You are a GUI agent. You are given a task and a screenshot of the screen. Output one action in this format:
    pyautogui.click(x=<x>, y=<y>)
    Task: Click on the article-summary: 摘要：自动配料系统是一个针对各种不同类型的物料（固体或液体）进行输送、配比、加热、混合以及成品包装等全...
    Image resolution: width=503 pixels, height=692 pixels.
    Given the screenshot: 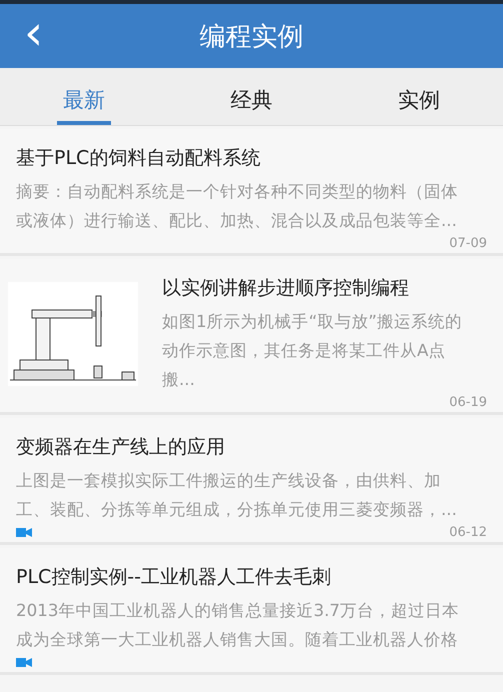 What is the action you would take?
    pyautogui.click(x=237, y=206)
    